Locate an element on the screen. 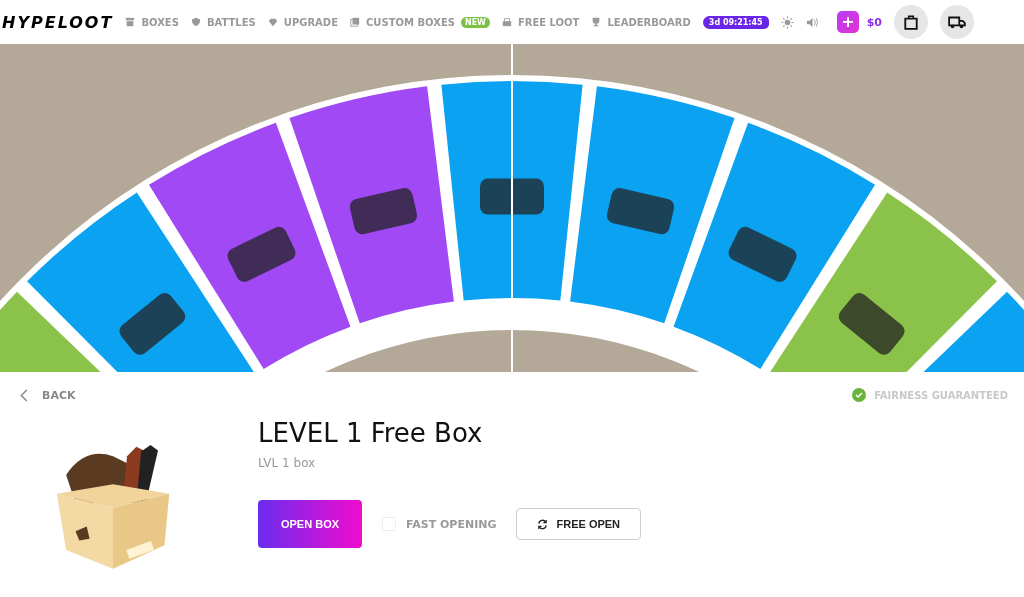 This screenshot has height=597, width=1024. truck-icon is located at coordinates (957, 22).